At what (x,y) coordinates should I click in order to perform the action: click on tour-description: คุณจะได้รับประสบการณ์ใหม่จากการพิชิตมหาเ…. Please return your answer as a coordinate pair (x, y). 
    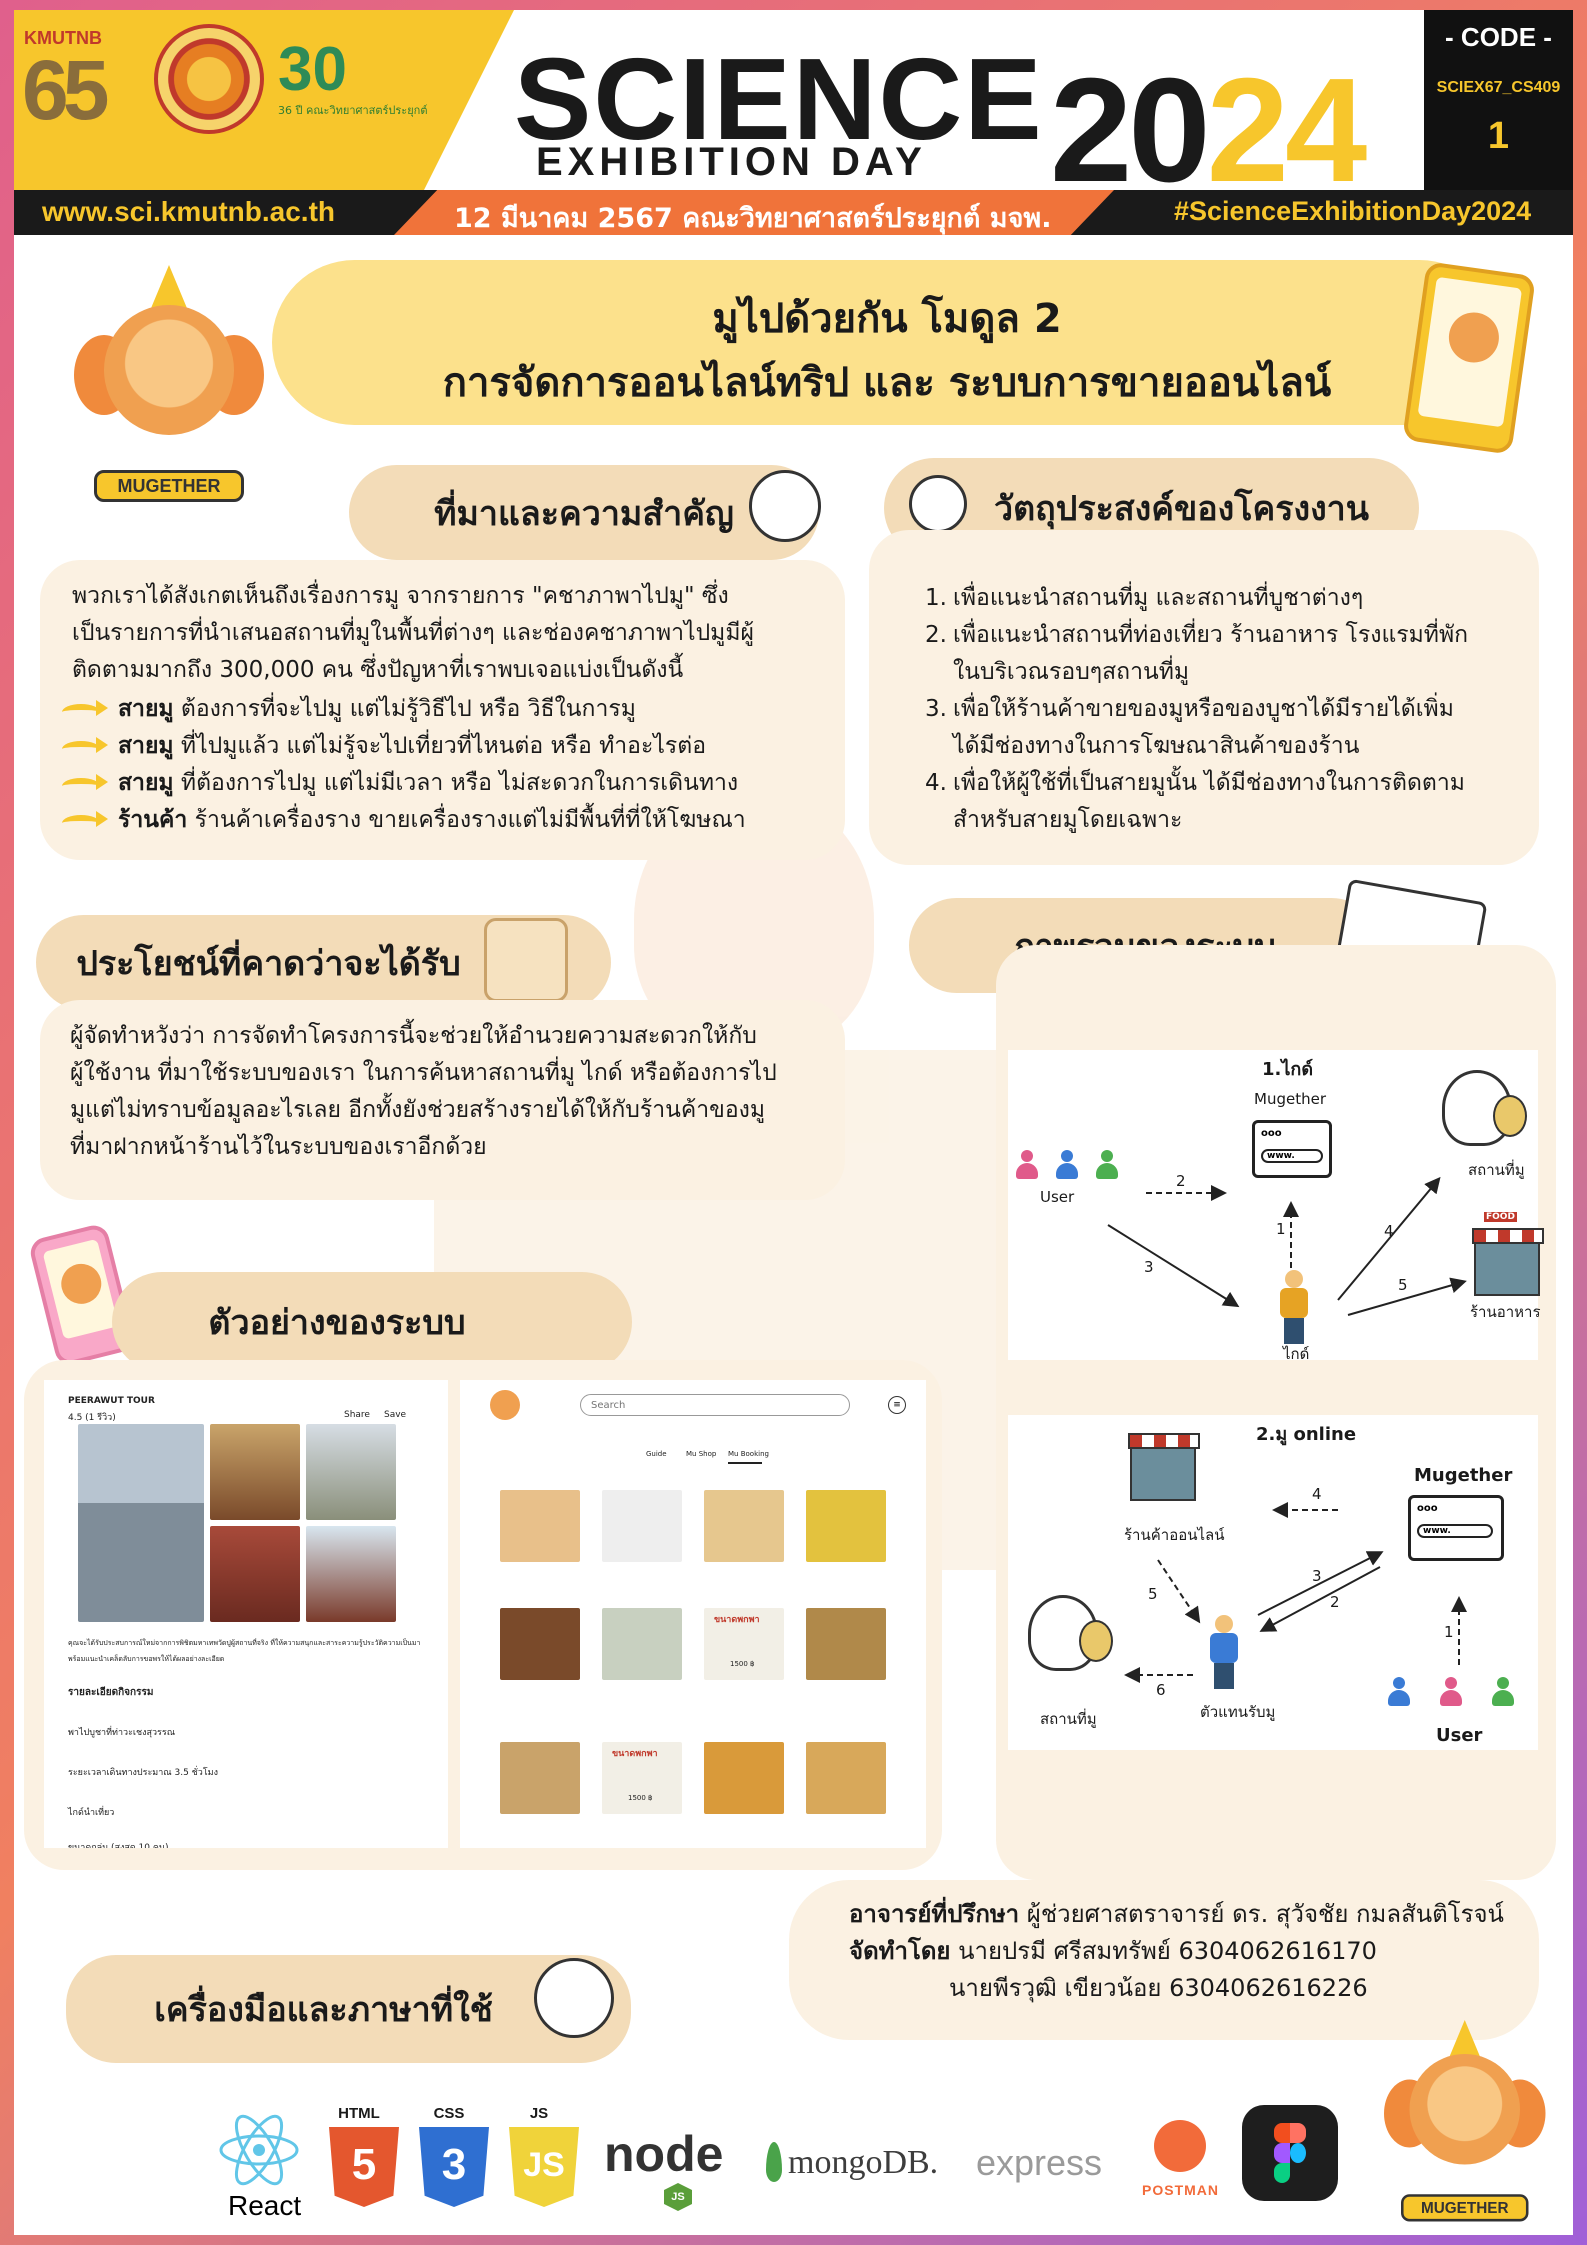
    Looking at the image, I should click on (244, 1643).